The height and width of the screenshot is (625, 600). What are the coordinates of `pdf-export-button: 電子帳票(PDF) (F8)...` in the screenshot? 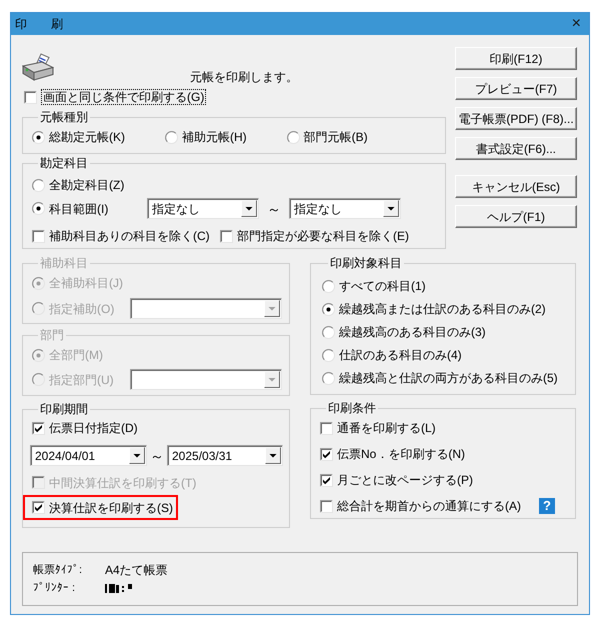 It's located at (516, 118).